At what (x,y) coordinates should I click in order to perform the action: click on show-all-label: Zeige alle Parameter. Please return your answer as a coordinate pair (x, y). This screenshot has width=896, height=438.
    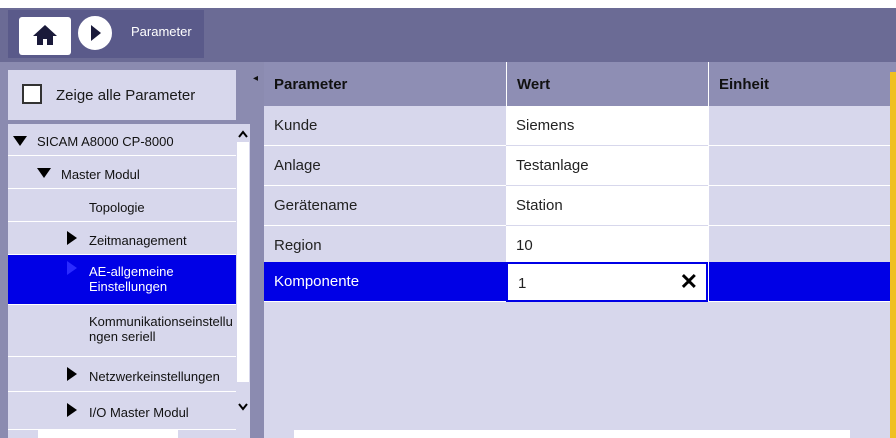
    Looking at the image, I should click on (126, 95).